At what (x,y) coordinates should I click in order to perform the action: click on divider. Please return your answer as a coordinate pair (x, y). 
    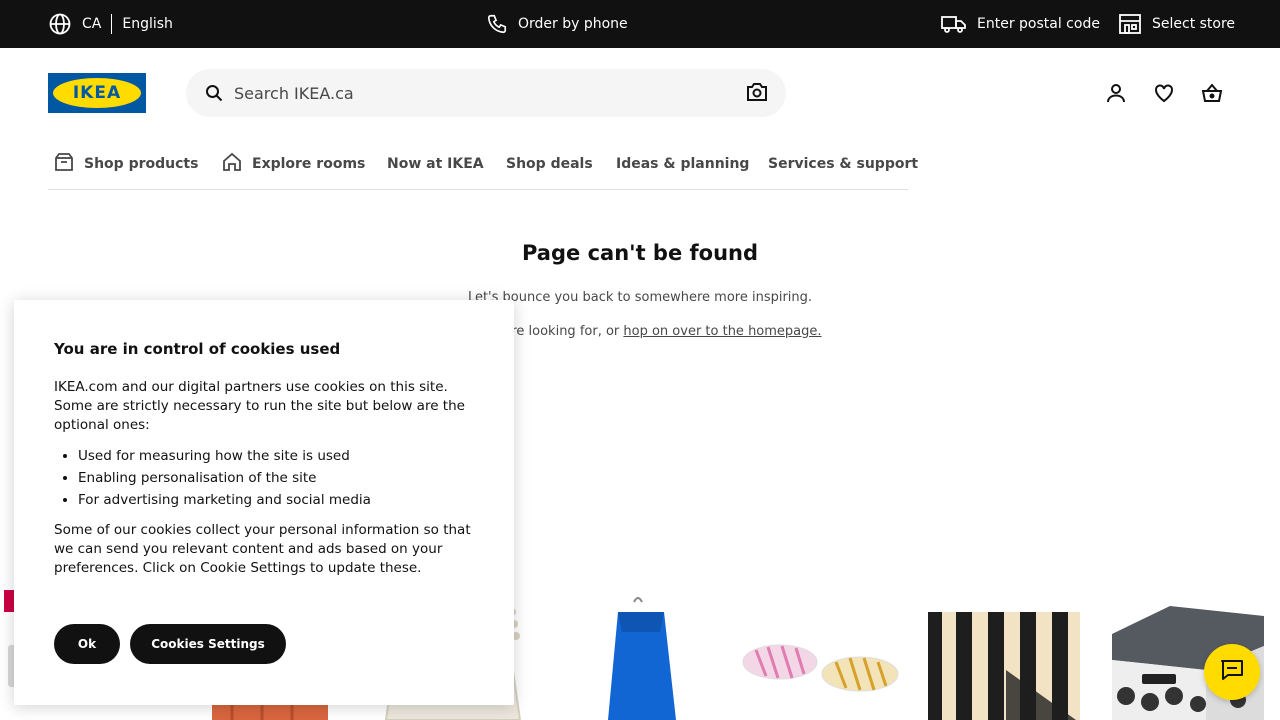
    Looking at the image, I should click on (112, 24).